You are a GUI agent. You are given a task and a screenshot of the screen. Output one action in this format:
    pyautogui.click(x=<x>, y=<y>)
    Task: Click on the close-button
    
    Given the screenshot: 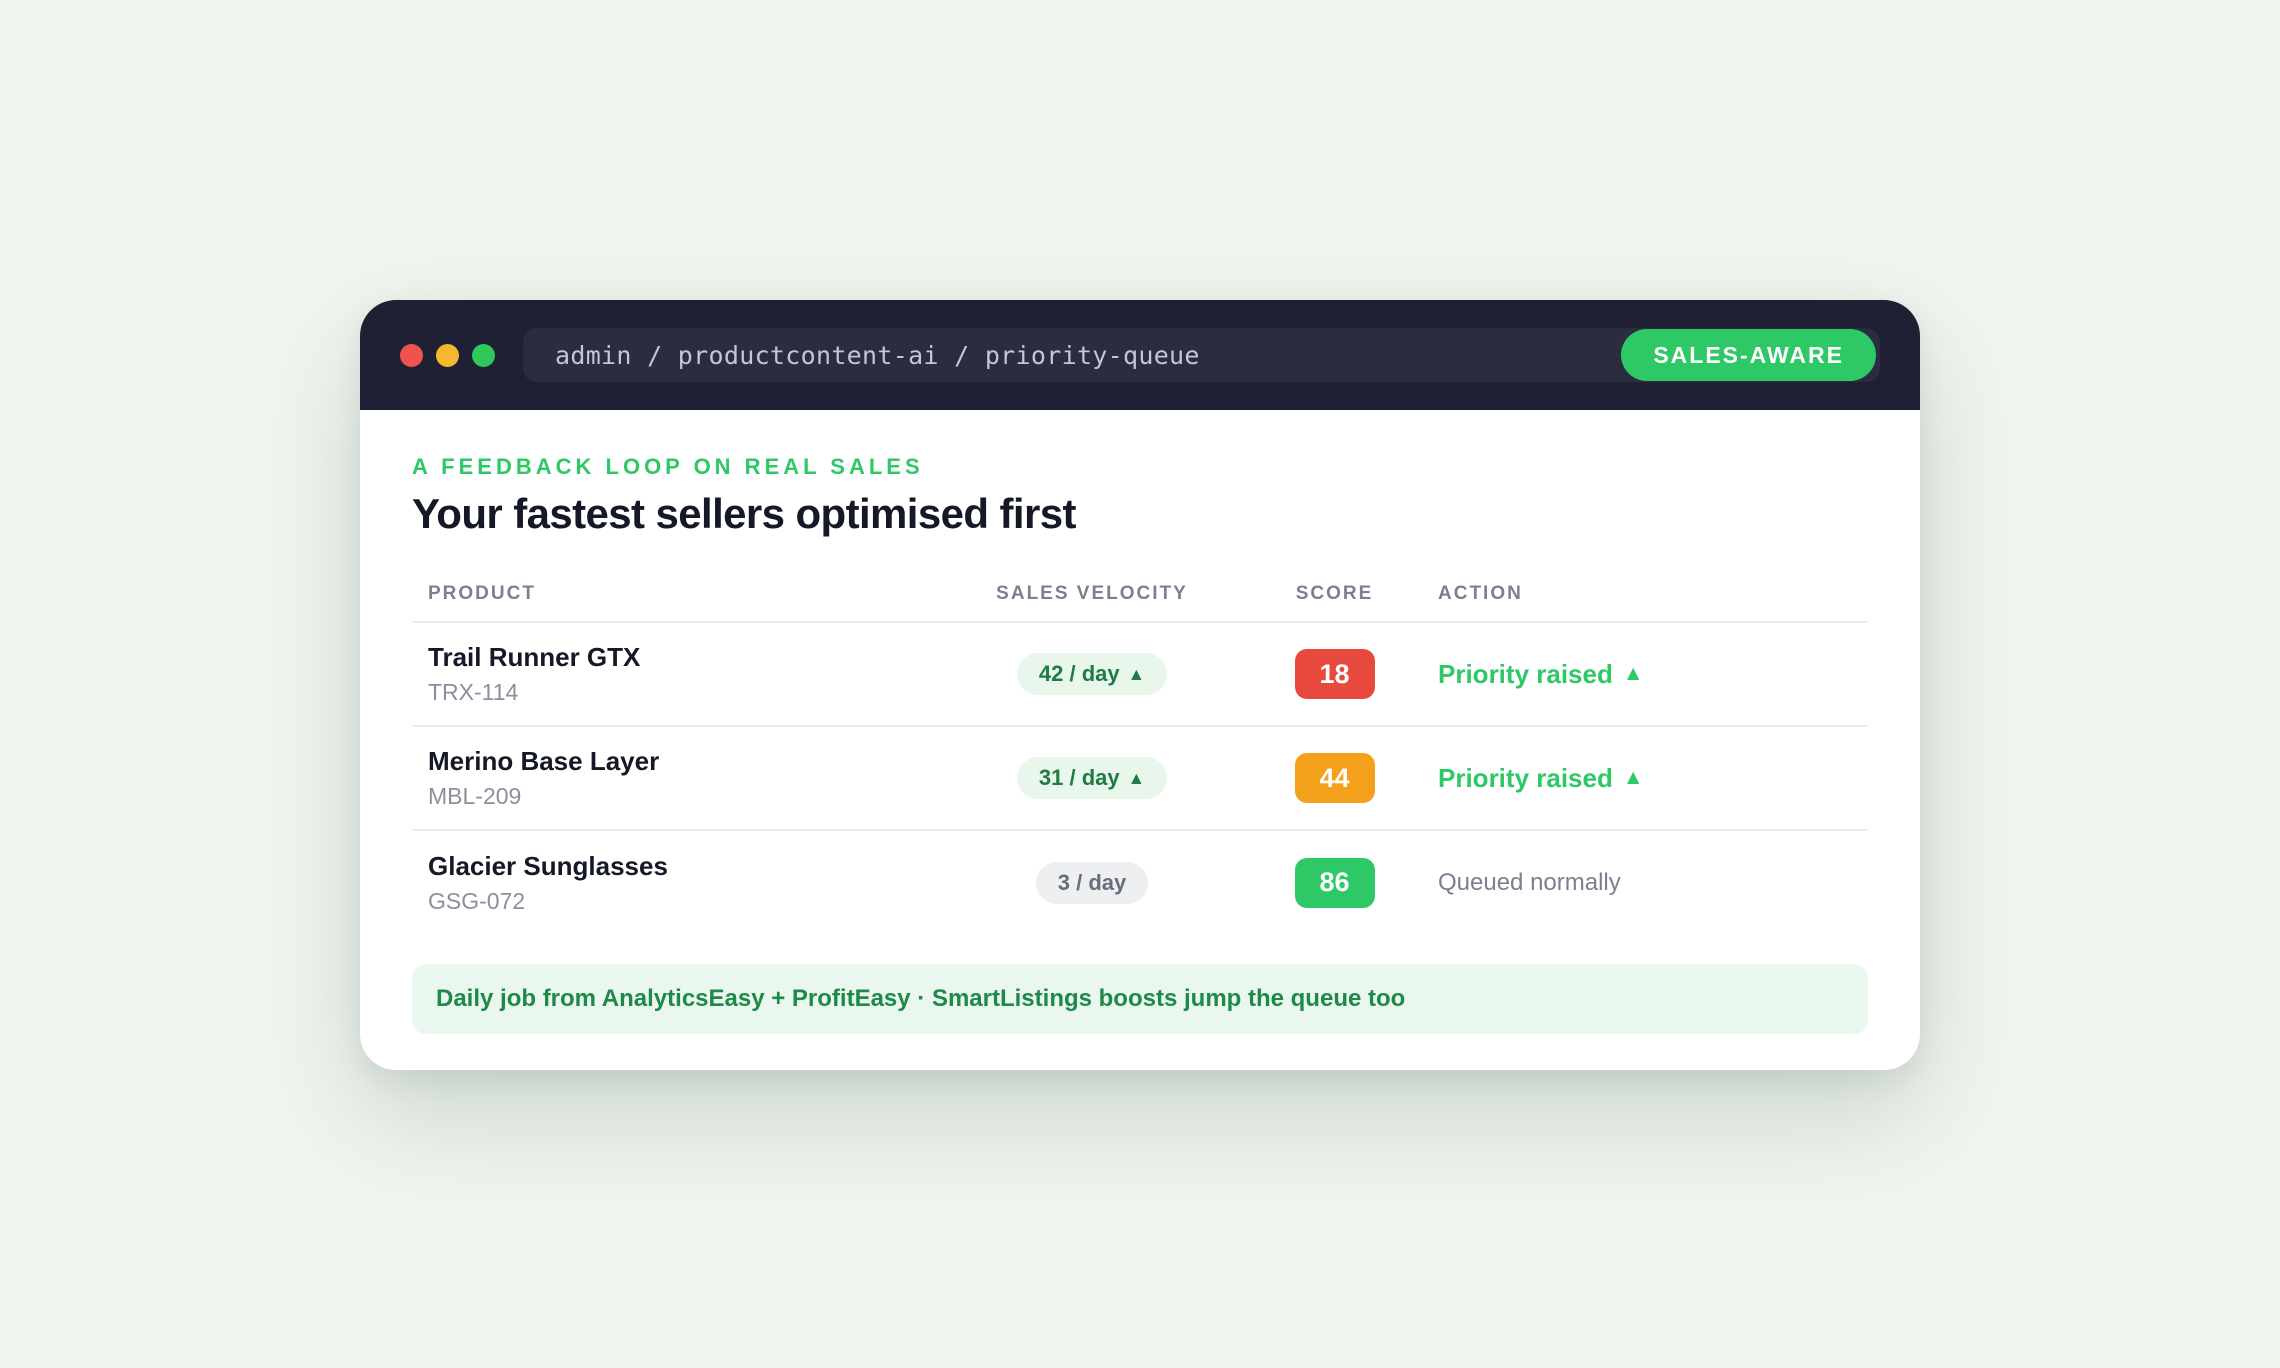 What is the action you would take?
    pyautogui.click(x=411, y=355)
    